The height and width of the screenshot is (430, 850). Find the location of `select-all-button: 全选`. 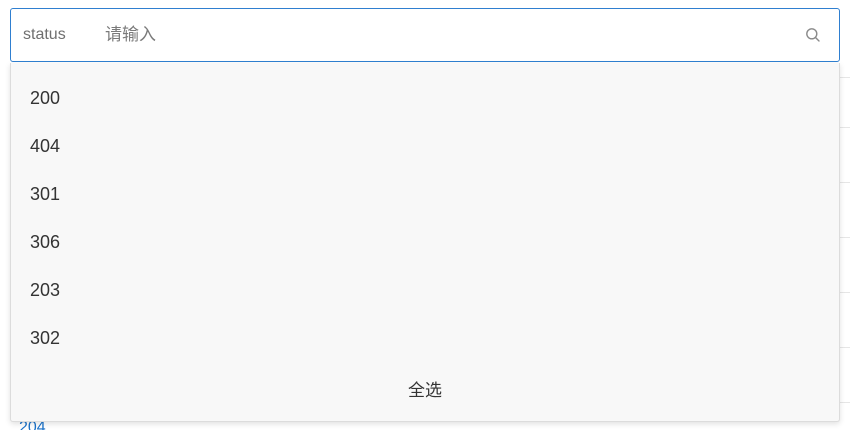

select-all-button: 全选 is located at coordinates (425, 388).